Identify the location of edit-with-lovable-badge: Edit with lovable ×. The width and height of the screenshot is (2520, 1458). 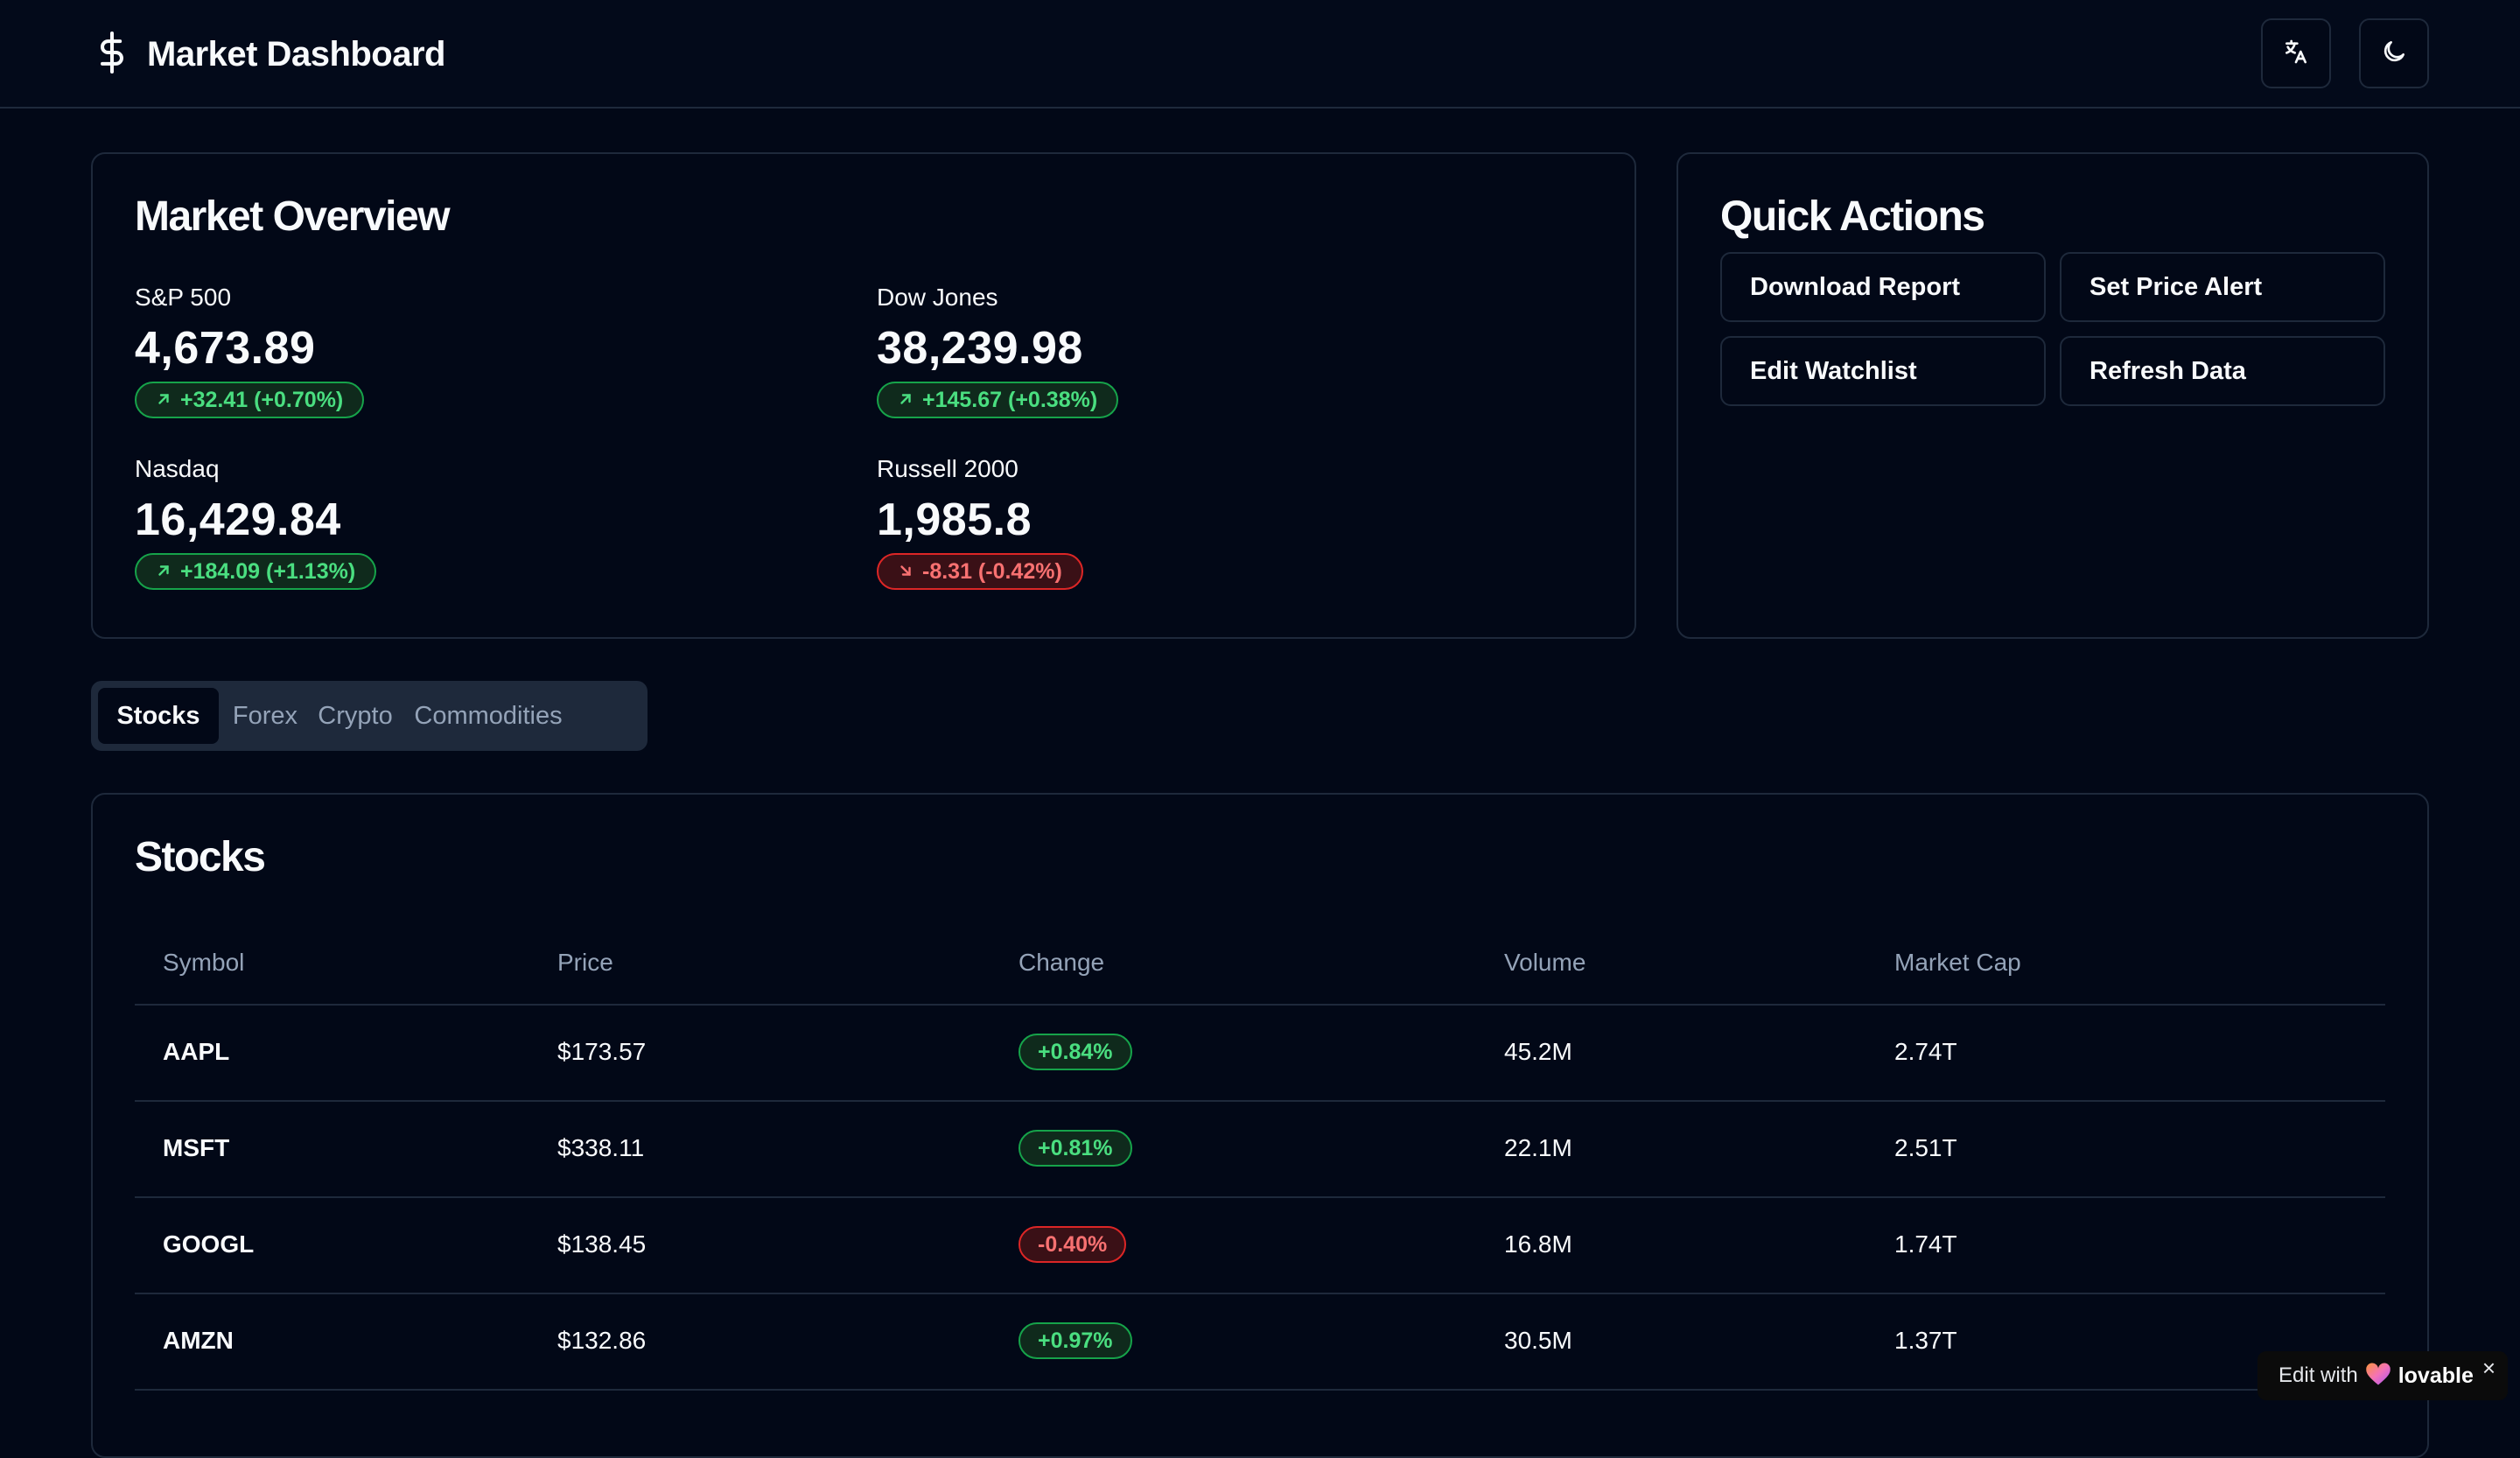
(2383, 1375).